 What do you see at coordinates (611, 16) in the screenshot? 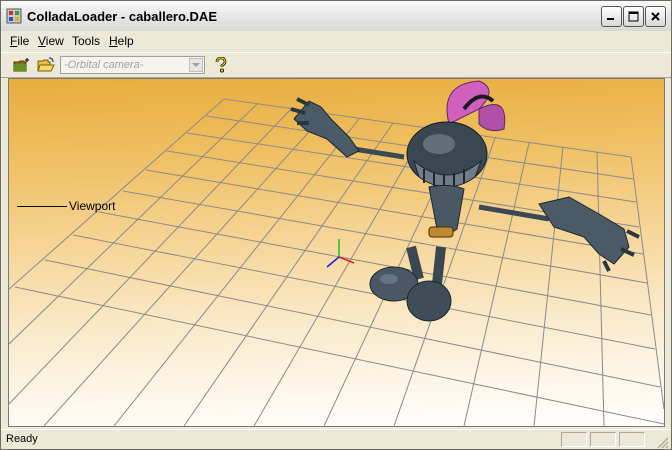
I see `minimize-button` at bounding box center [611, 16].